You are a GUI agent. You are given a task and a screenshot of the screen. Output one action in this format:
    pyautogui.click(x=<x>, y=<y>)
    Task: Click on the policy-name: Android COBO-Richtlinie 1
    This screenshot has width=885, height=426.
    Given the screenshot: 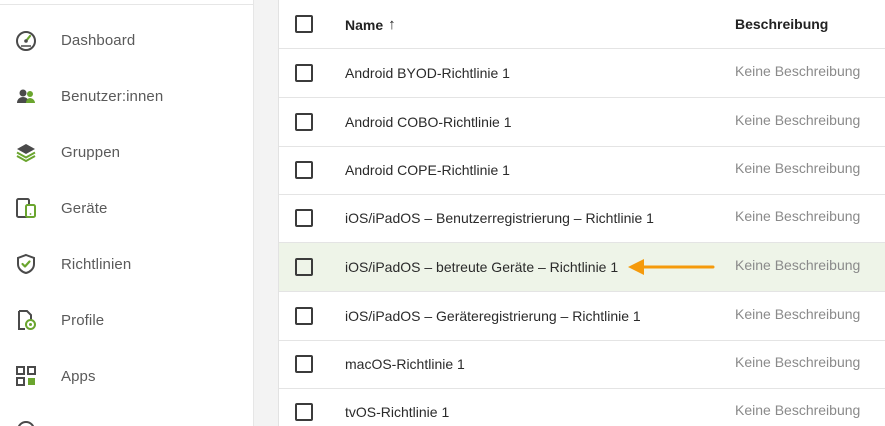 What is the action you would take?
    pyautogui.click(x=428, y=122)
    